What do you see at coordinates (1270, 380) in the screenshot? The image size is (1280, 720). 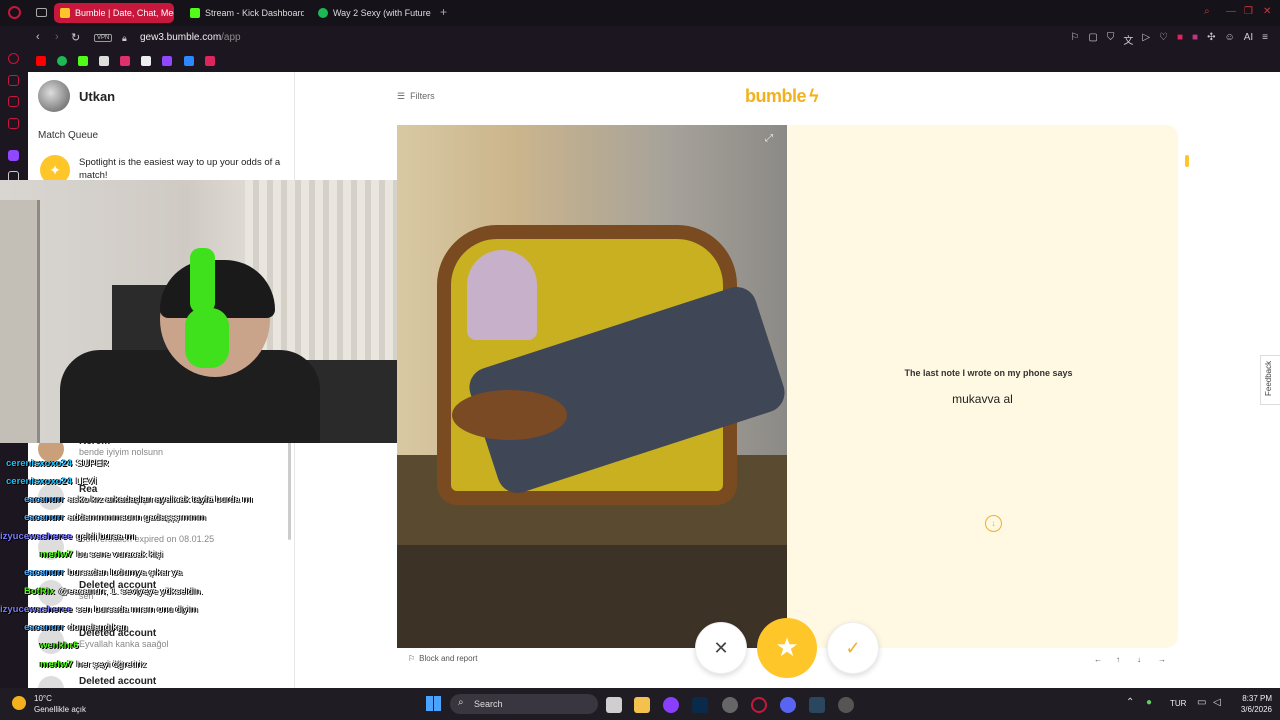 I see `feedback-tab: Feedback` at bounding box center [1270, 380].